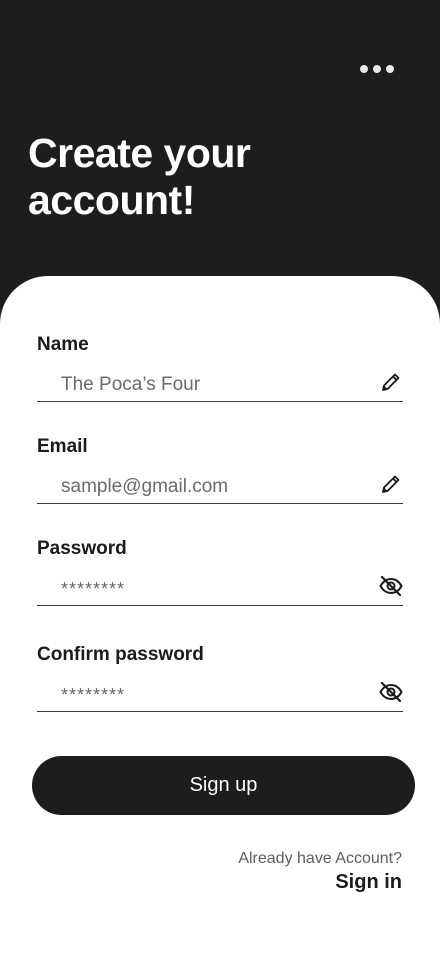 The width and height of the screenshot is (440, 956). What do you see at coordinates (320, 858) in the screenshot?
I see `already-have-account-text: Already have Account?` at bounding box center [320, 858].